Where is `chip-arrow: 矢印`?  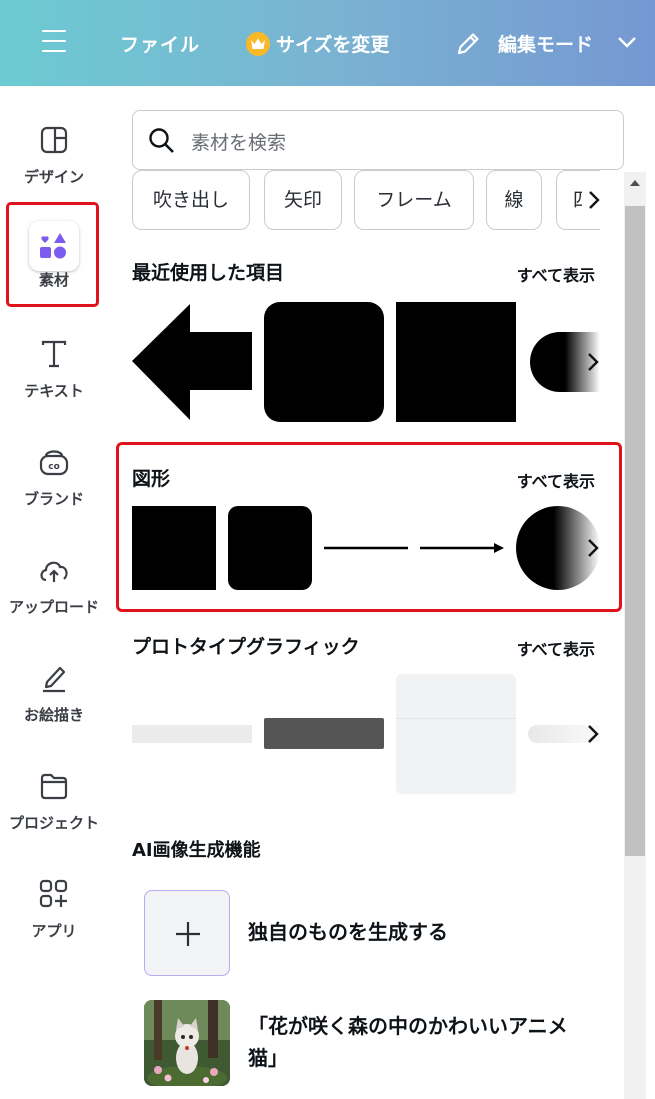 chip-arrow: 矢印 is located at coordinates (303, 200).